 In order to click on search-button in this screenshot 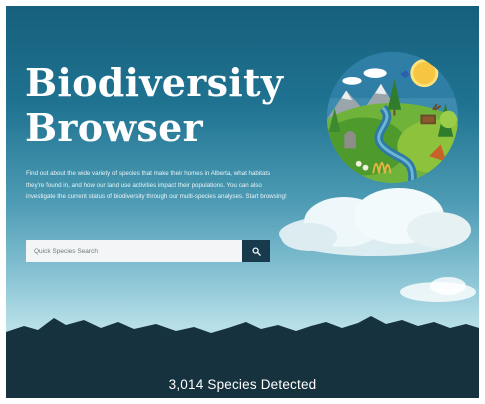, I will do `click(256, 251)`.